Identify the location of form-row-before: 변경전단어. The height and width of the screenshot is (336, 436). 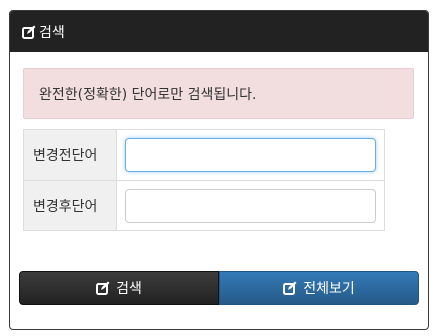
(204, 155).